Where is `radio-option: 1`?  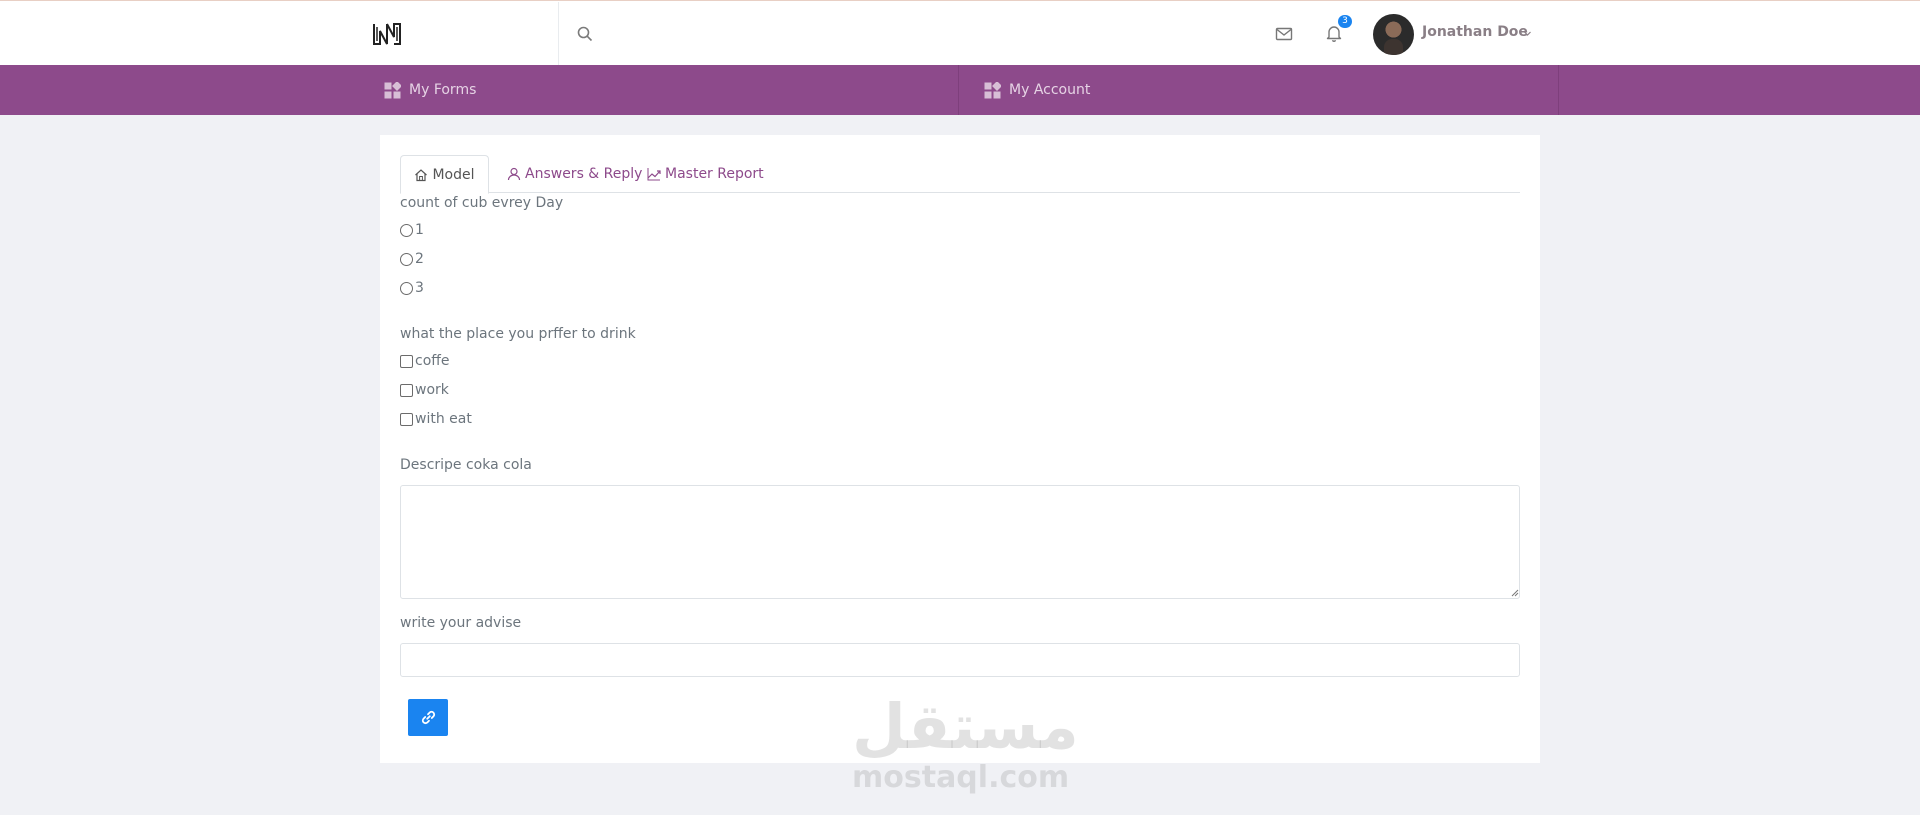 radio-option: 1 is located at coordinates (412, 230).